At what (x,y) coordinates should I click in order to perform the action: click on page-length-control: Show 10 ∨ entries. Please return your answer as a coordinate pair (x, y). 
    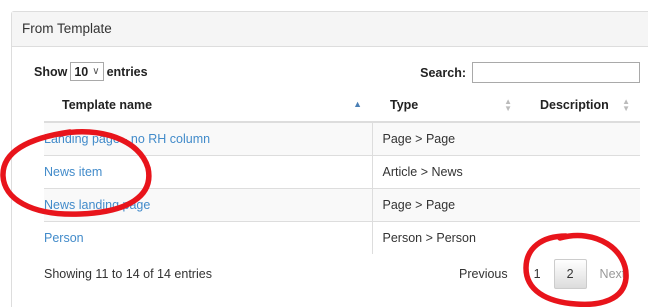
    Looking at the image, I should click on (91, 71).